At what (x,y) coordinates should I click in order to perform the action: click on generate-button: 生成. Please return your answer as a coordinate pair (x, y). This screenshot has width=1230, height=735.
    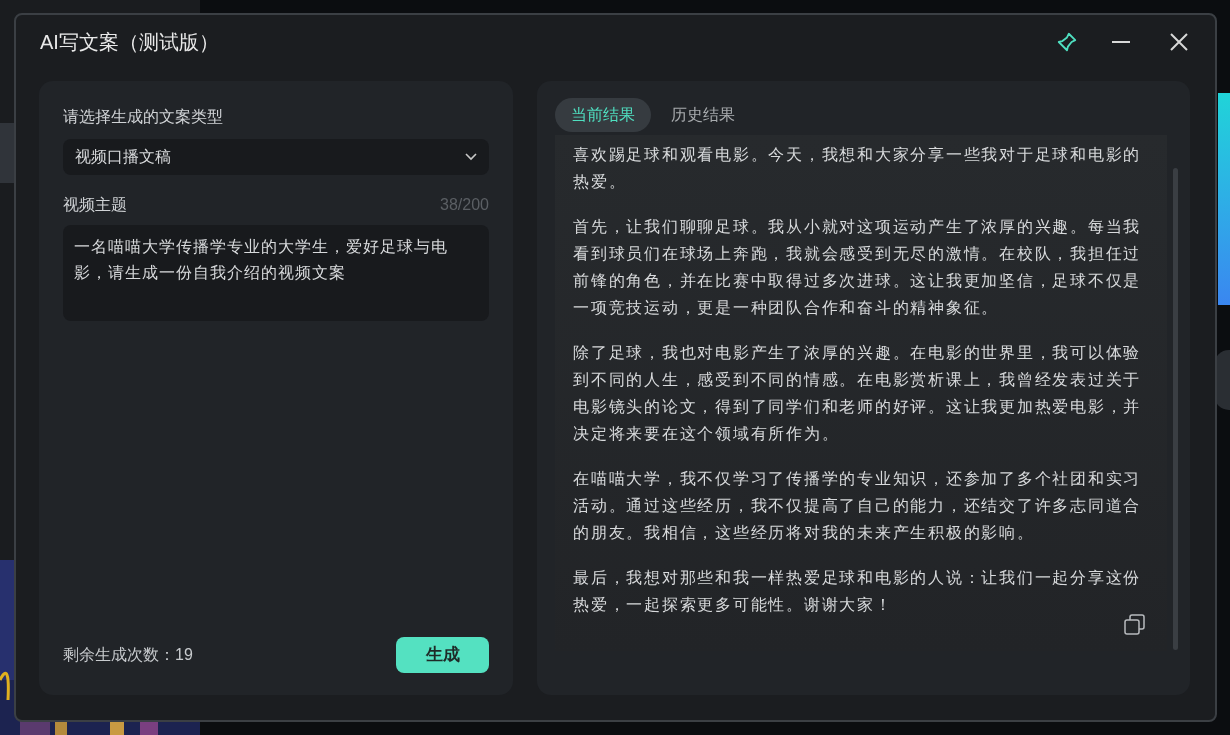
    Looking at the image, I should click on (442, 655).